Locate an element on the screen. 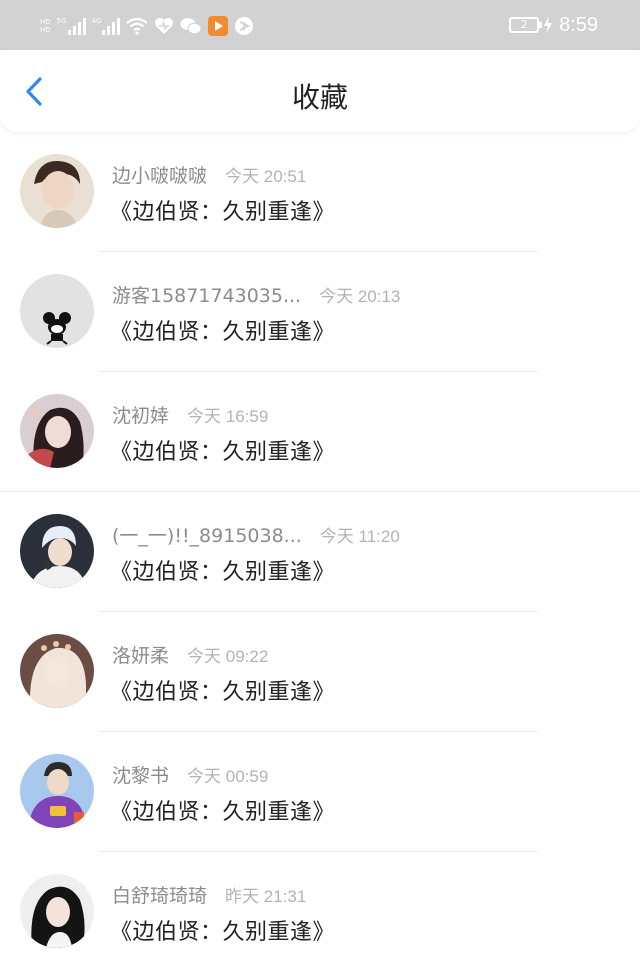 This screenshot has height=972, width=640. clock: 8:59 is located at coordinates (578, 24).